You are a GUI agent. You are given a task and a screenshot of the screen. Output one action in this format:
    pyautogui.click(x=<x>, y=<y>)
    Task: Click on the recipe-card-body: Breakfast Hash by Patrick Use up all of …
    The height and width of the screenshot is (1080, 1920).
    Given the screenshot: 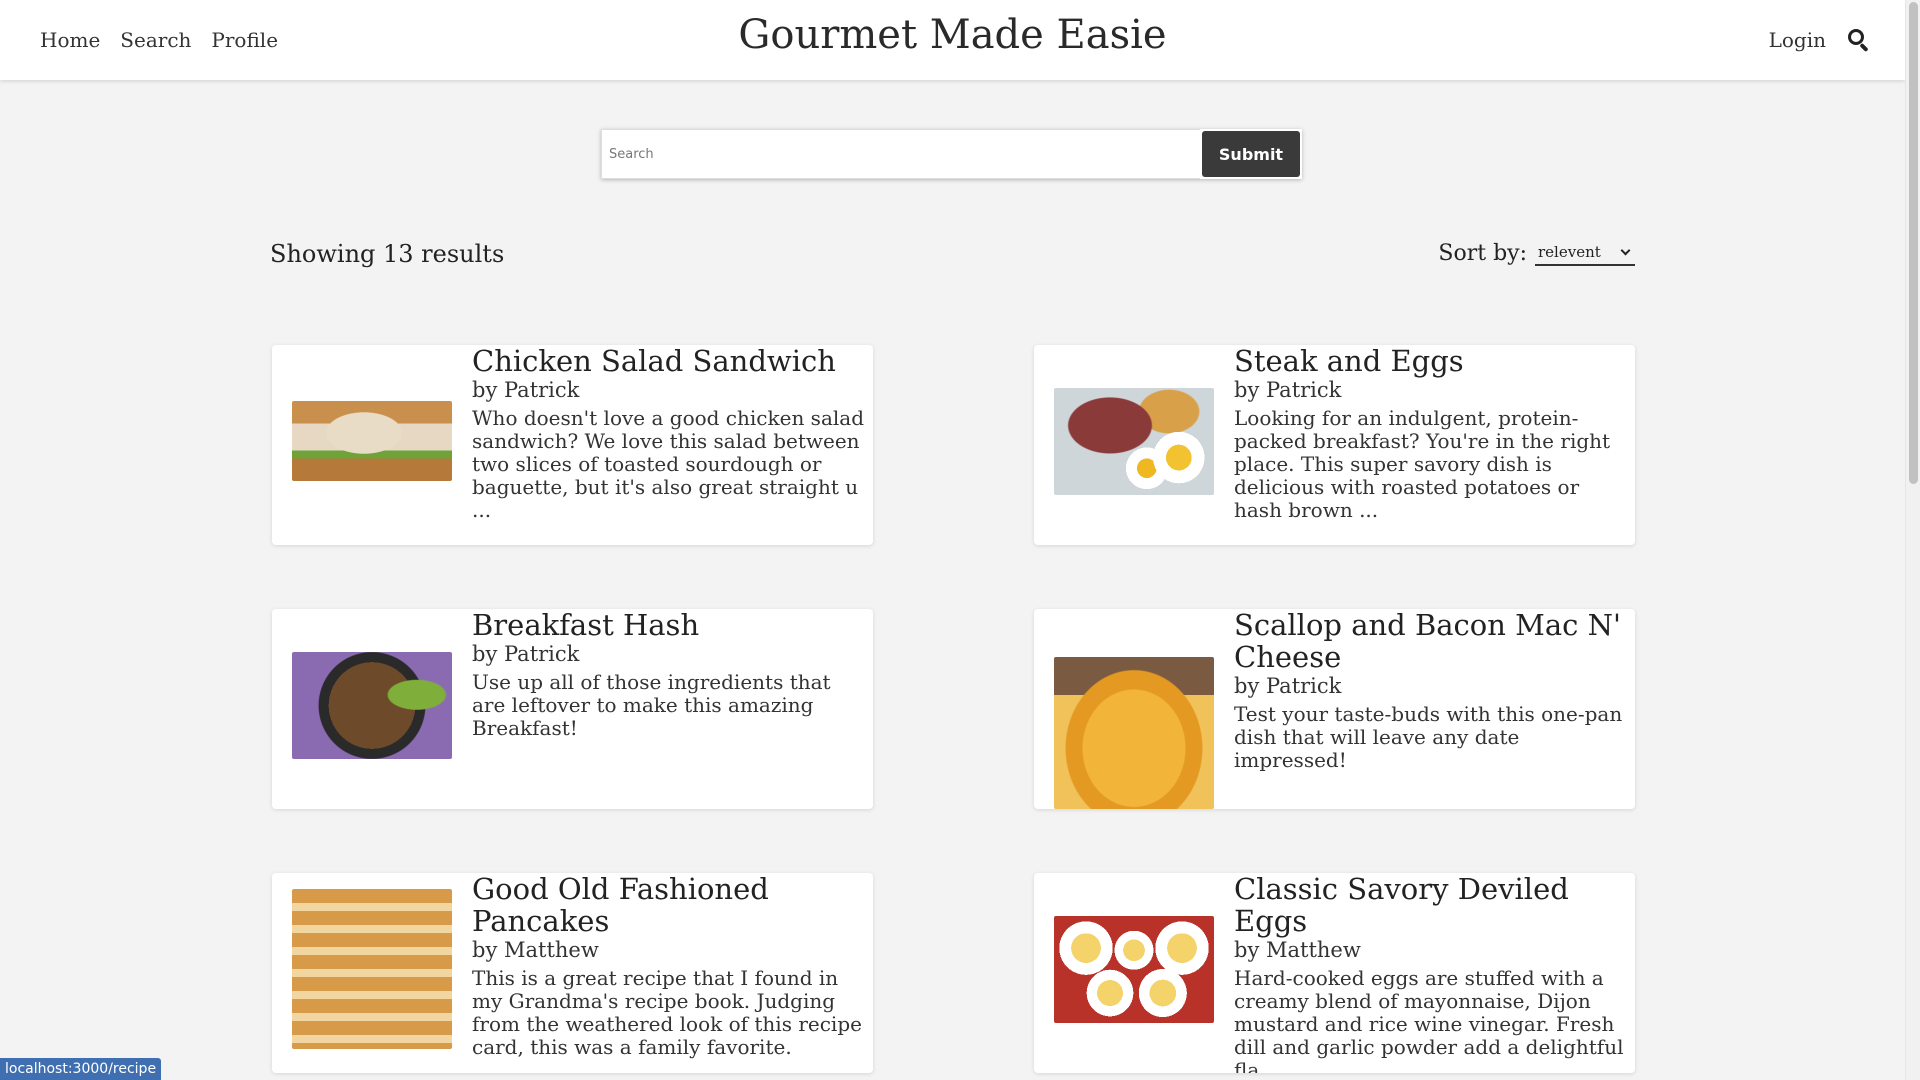 What is the action you would take?
    pyautogui.click(x=669, y=674)
    